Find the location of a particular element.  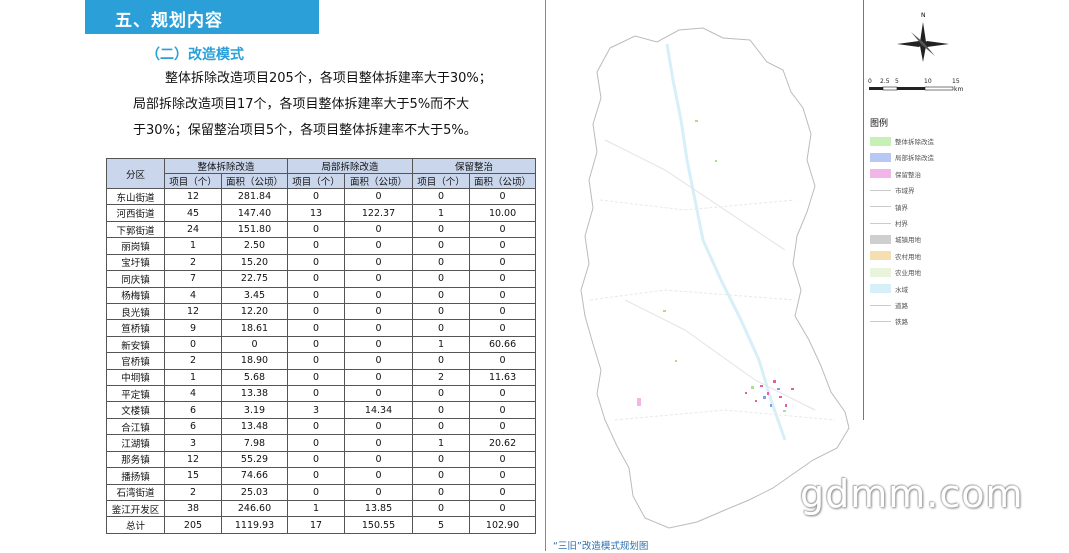

header-group-retain: 保留整治 is located at coordinates (474, 166).